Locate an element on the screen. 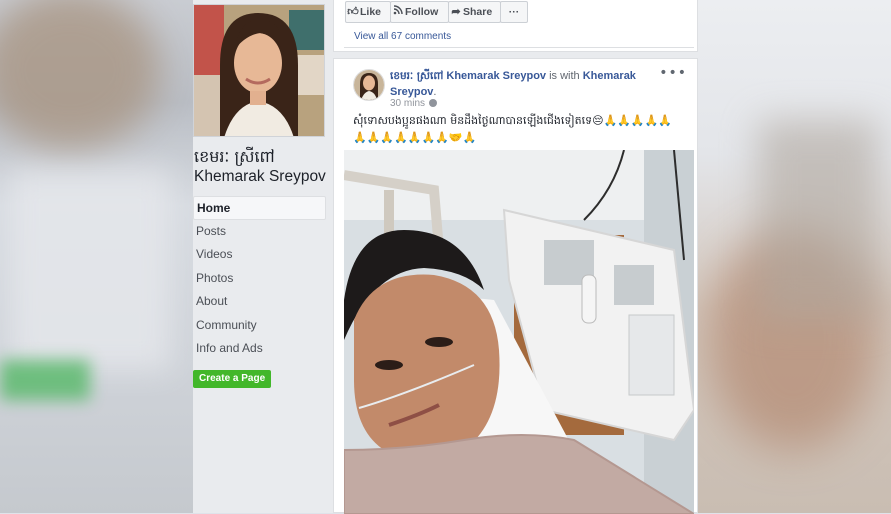 The width and height of the screenshot is (891, 514). more-label: ··· is located at coordinates (514, 12).